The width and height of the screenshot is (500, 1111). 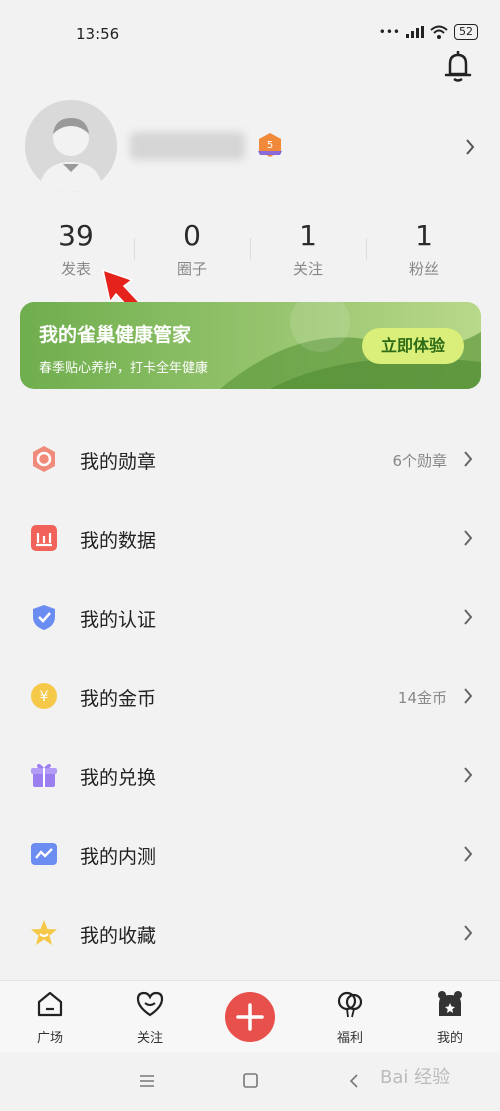 I want to click on tab-label: 福利, so click(x=349, y=1038).